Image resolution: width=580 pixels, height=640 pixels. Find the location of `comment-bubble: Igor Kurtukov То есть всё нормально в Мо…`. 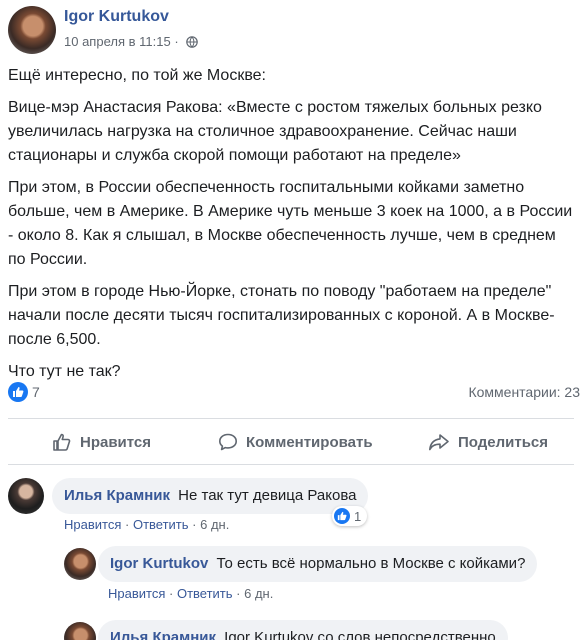

comment-bubble: Igor Kurtukov То есть всё нормально в Мо… is located at coordinates (318, 564).